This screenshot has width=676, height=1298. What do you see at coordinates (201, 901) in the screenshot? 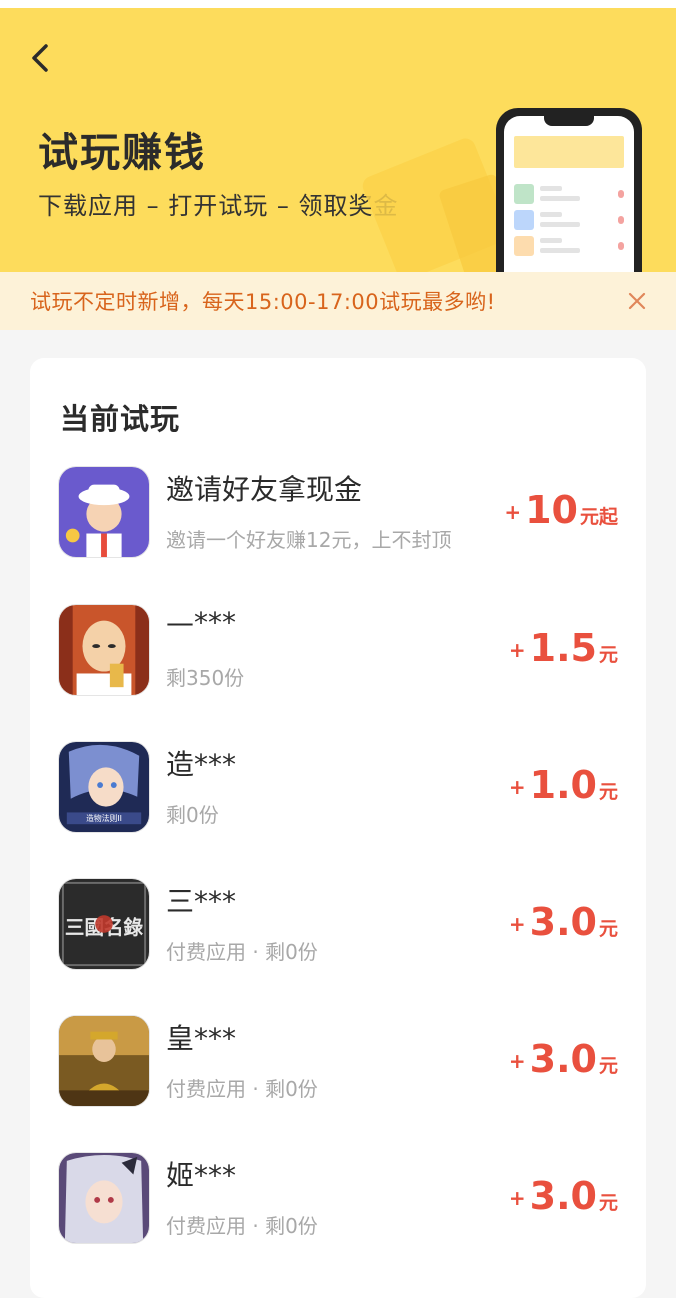
I see `item-name: 三***` at bounding box center [201, 901].